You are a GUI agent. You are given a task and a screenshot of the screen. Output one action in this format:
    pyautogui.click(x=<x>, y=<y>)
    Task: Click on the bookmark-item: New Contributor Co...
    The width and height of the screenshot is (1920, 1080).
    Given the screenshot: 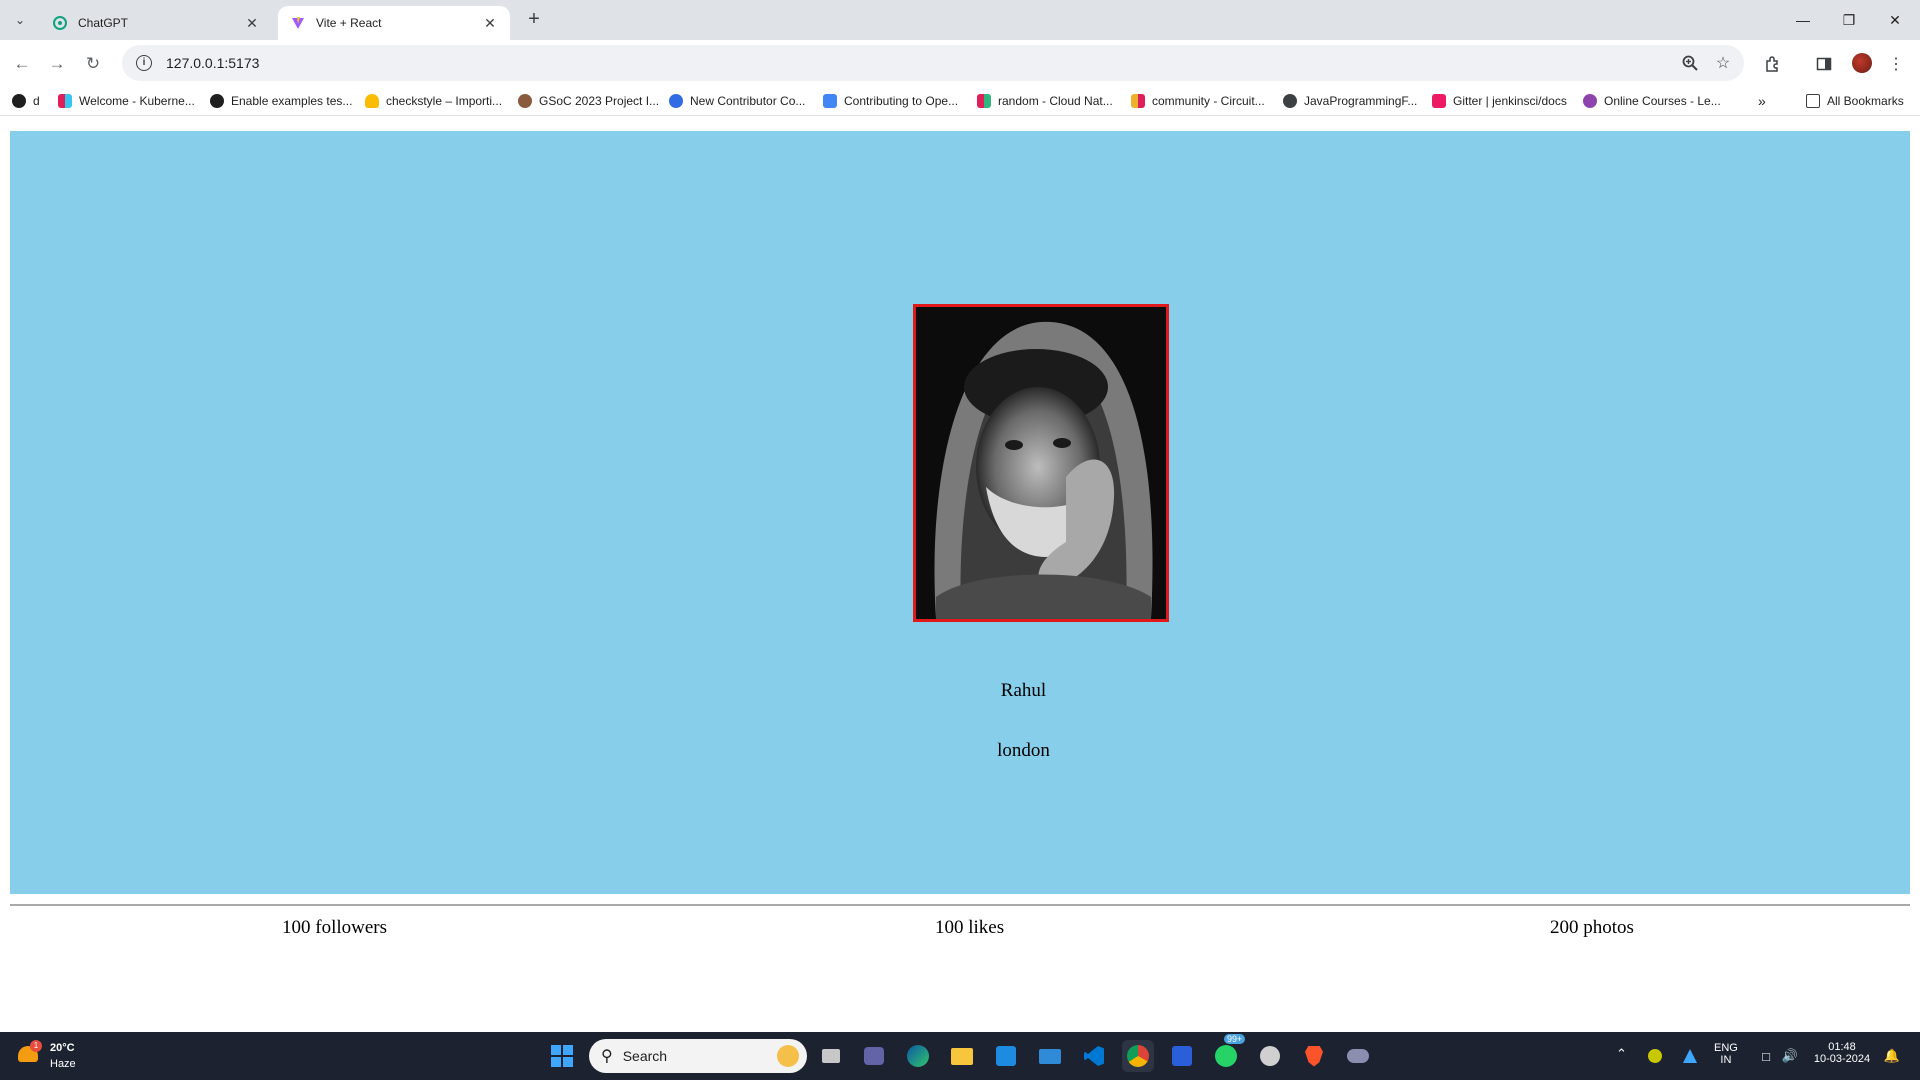 What is the action you would take?
    pyautogui.click(x=737, y=101)
    